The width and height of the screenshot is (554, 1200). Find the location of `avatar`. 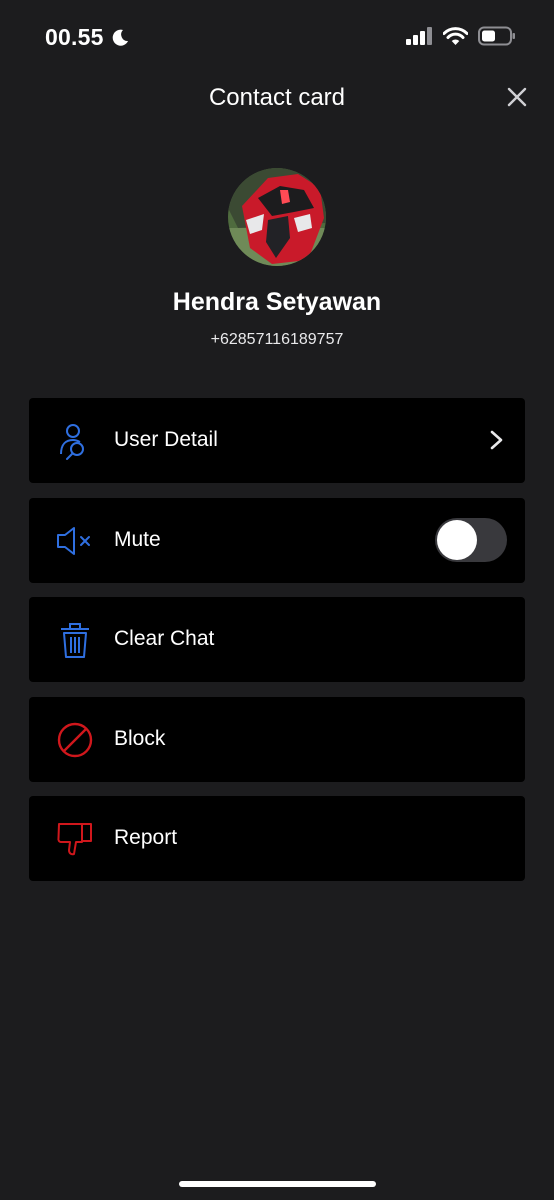

avatar is located at coordinates (277, 217).